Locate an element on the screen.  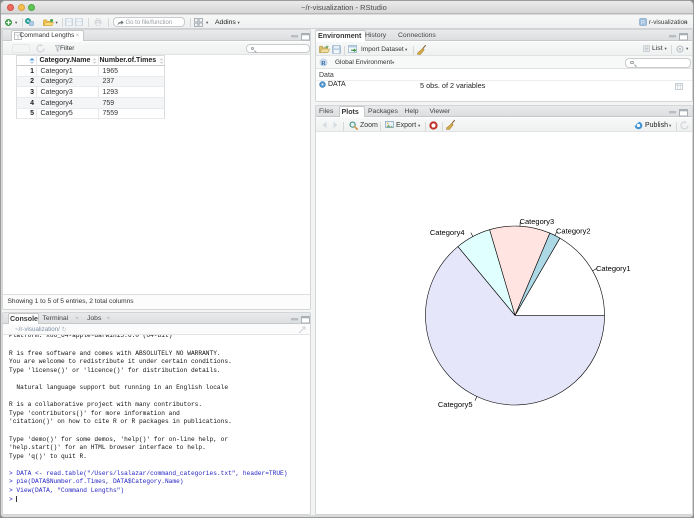
svg-text: Category2 is located at coordinates (573, 231).